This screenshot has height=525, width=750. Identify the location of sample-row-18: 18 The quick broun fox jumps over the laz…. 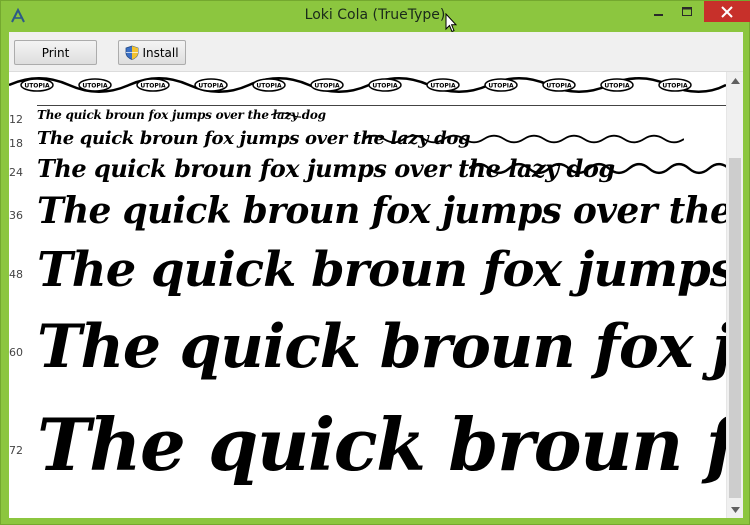
(367, 141).